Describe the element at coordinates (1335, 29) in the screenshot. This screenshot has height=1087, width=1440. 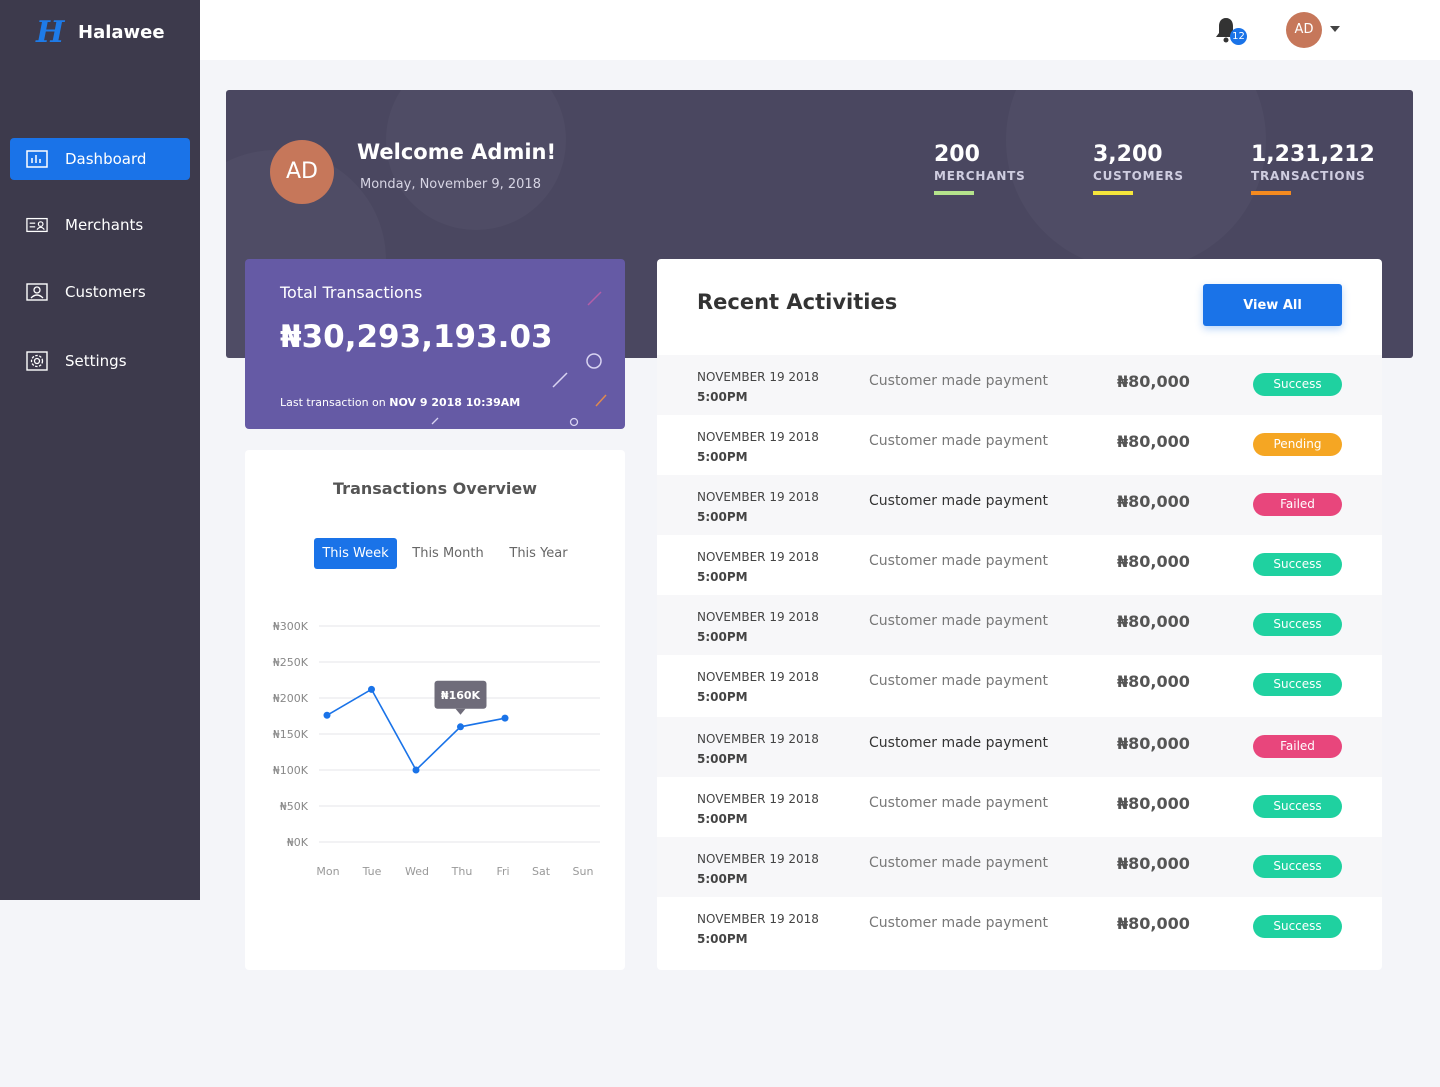
I see `chevron-down-icon` at that location.